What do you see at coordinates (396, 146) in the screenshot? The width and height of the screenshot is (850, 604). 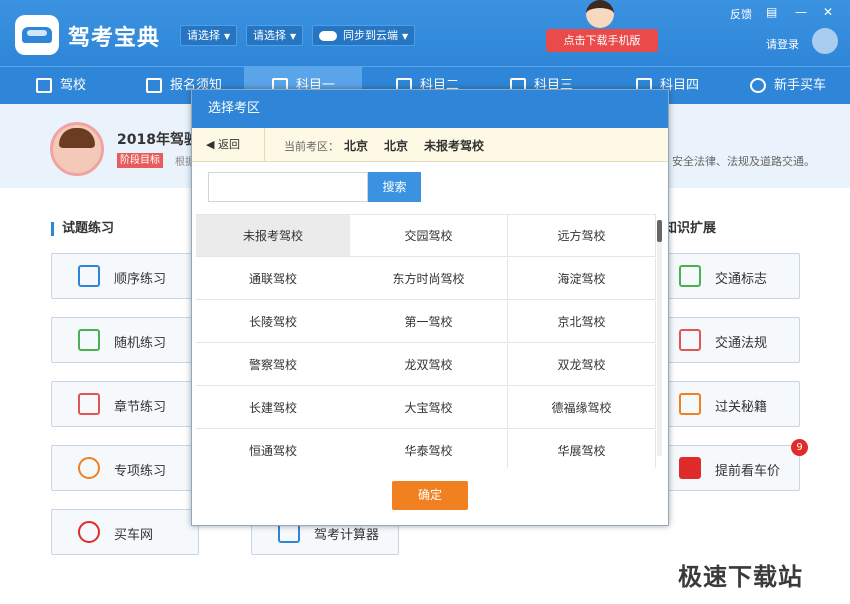 I see `current-city: 北京` at bounding box center [396, 146].